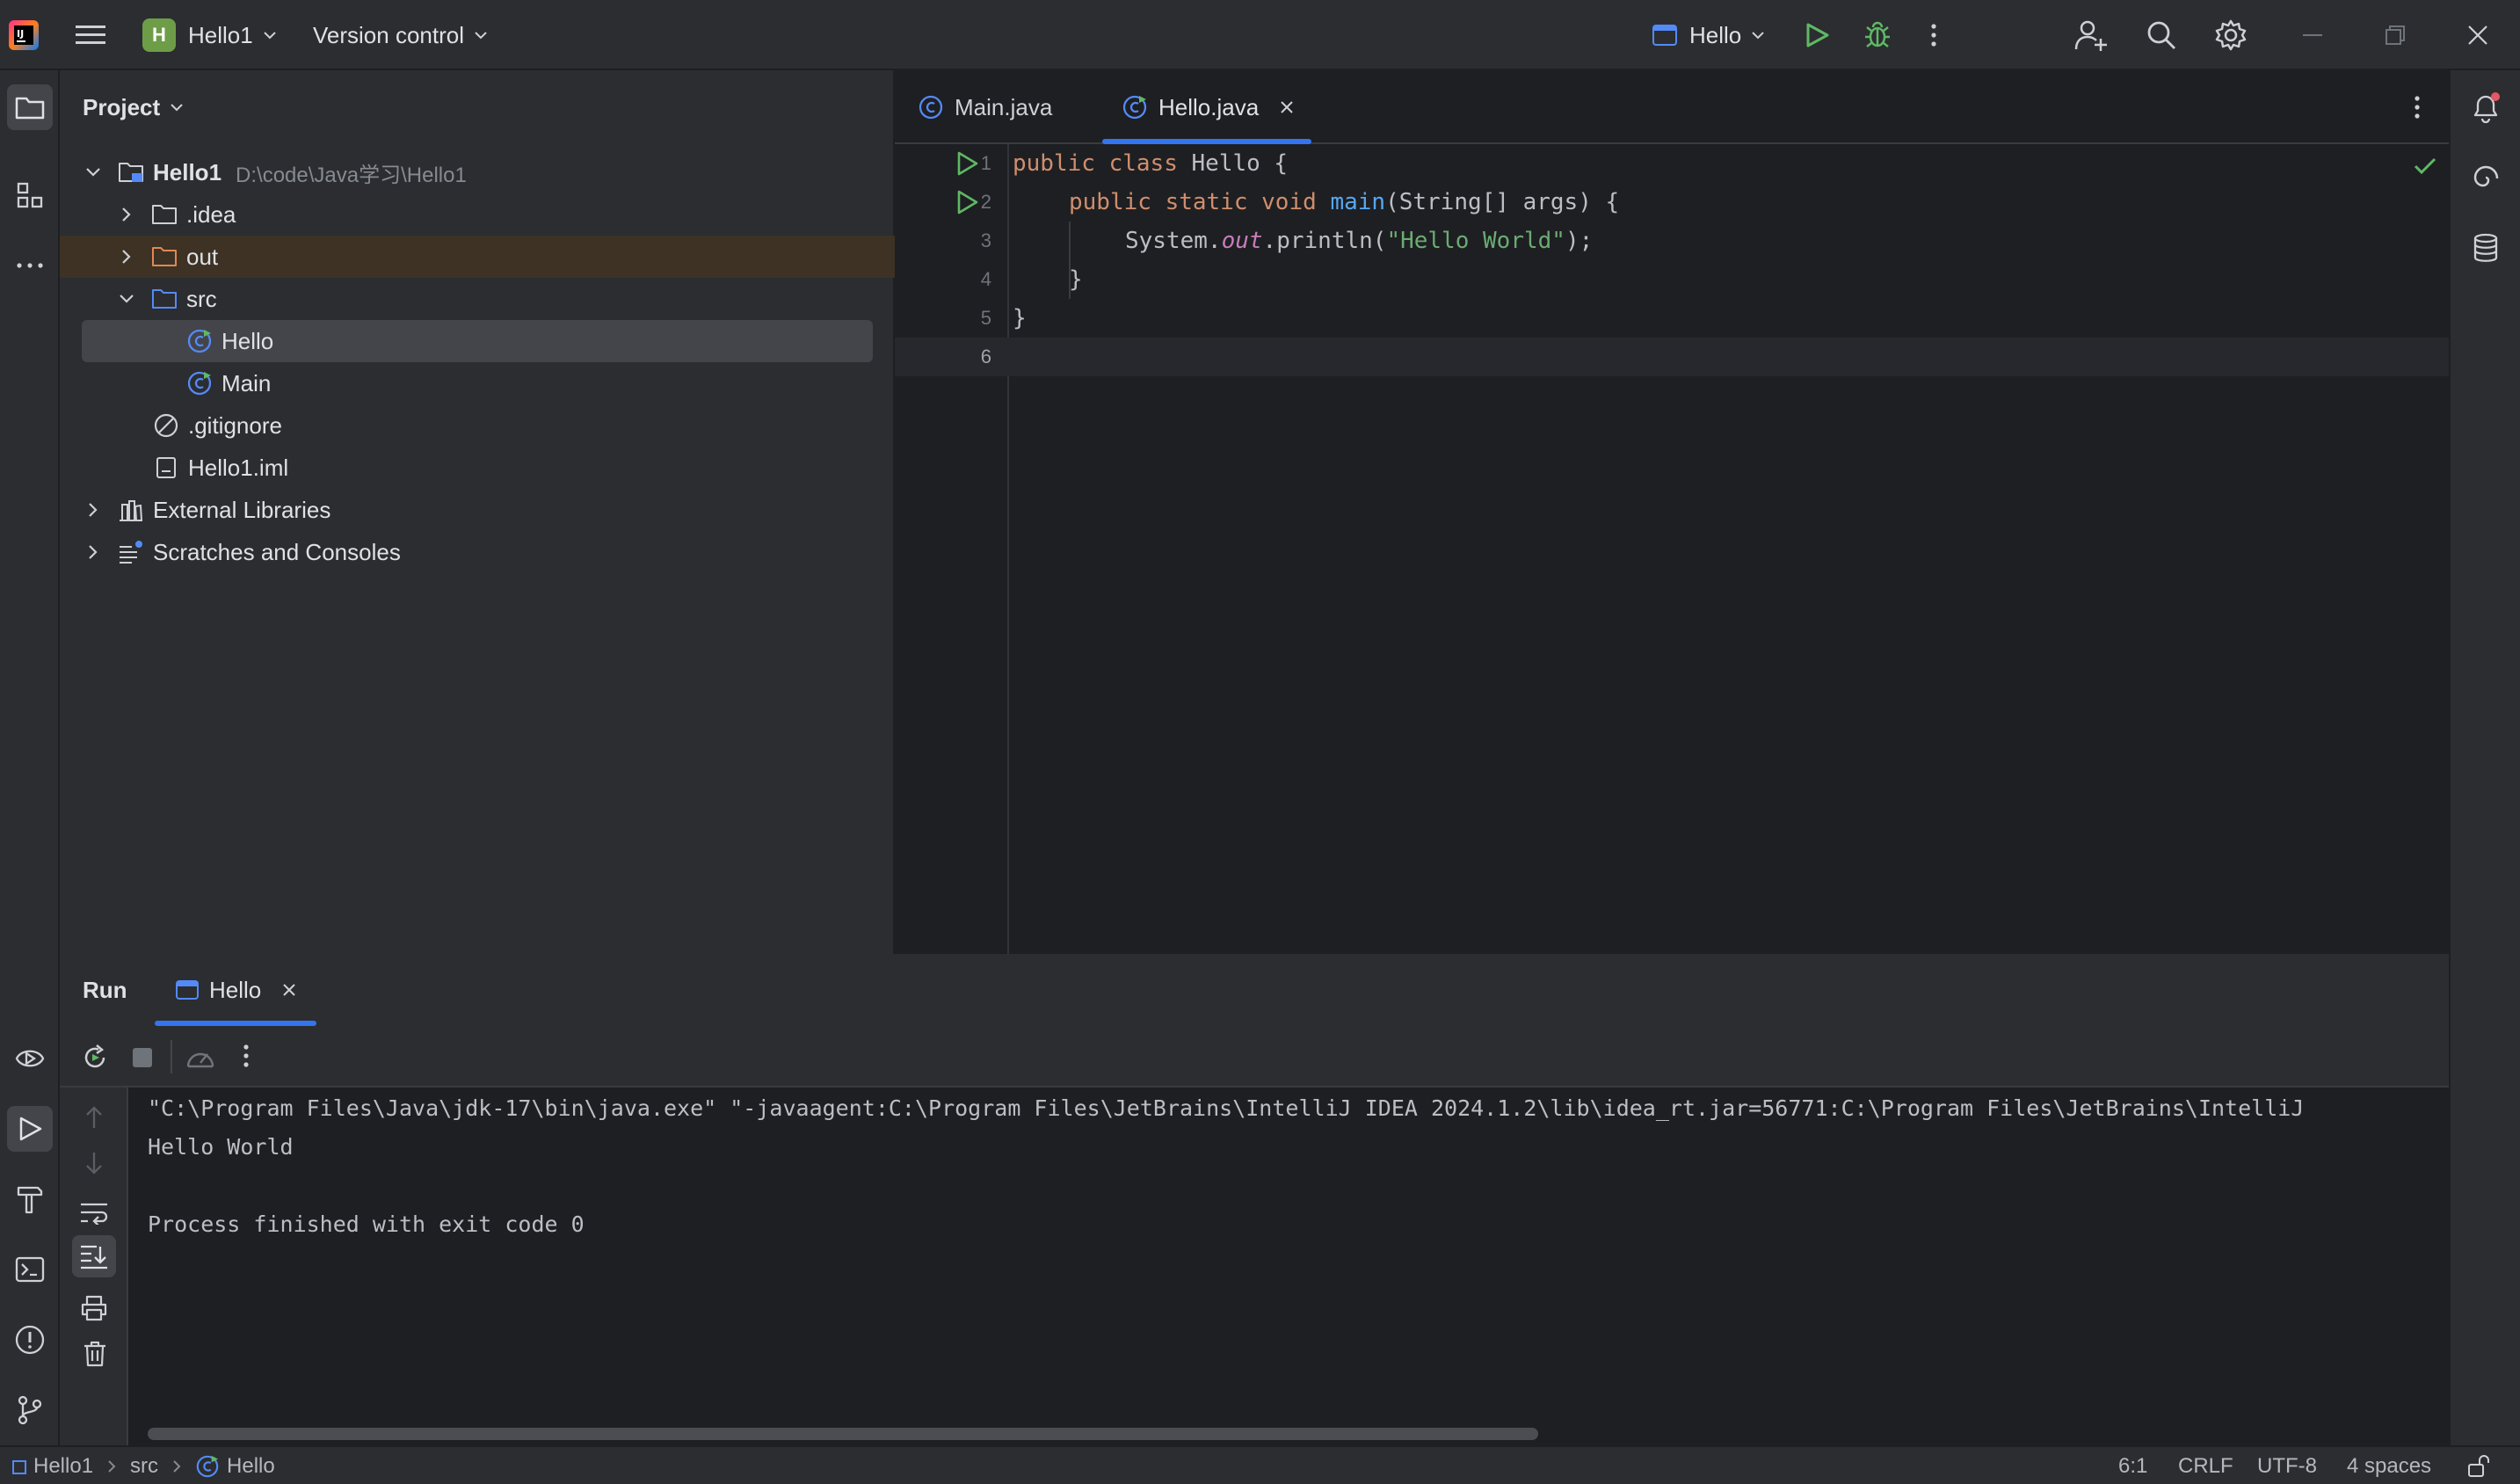 The image size is (2520, 1484). What do you see at coordinates (477, 341) in the screenshot?
I see `tree-item-hello: Hello` at bounding box center [477, 341].